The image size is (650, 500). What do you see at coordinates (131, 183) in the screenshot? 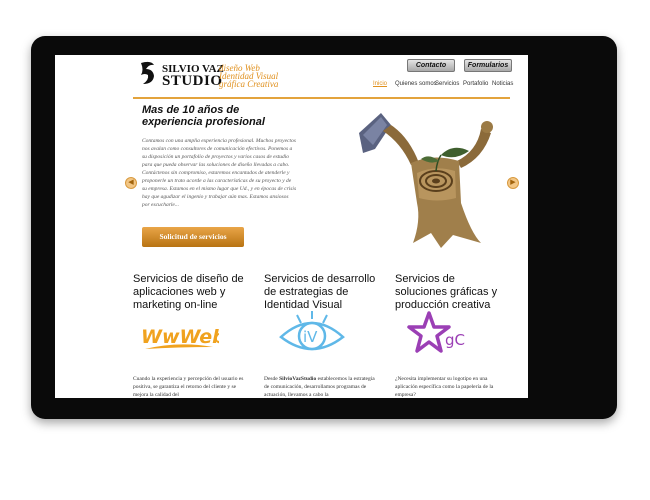
I see `slider-prev-arrow-icon: ◀` at bounding box center [131, 183].